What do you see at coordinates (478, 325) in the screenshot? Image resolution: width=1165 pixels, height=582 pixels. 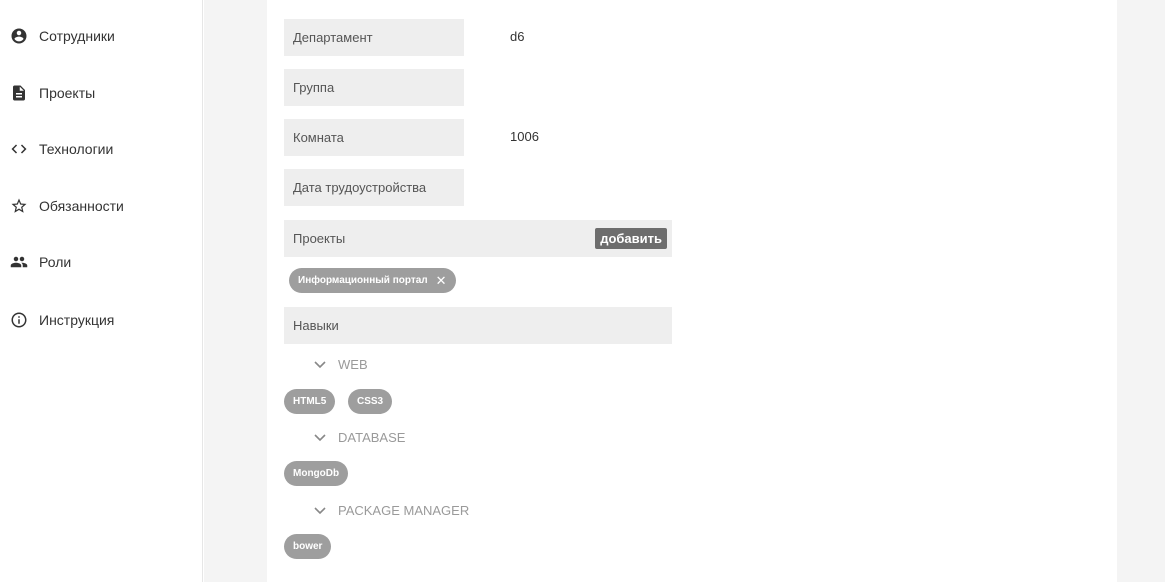 I see `skills-field: Навыки` at bounding box center [478, 325].